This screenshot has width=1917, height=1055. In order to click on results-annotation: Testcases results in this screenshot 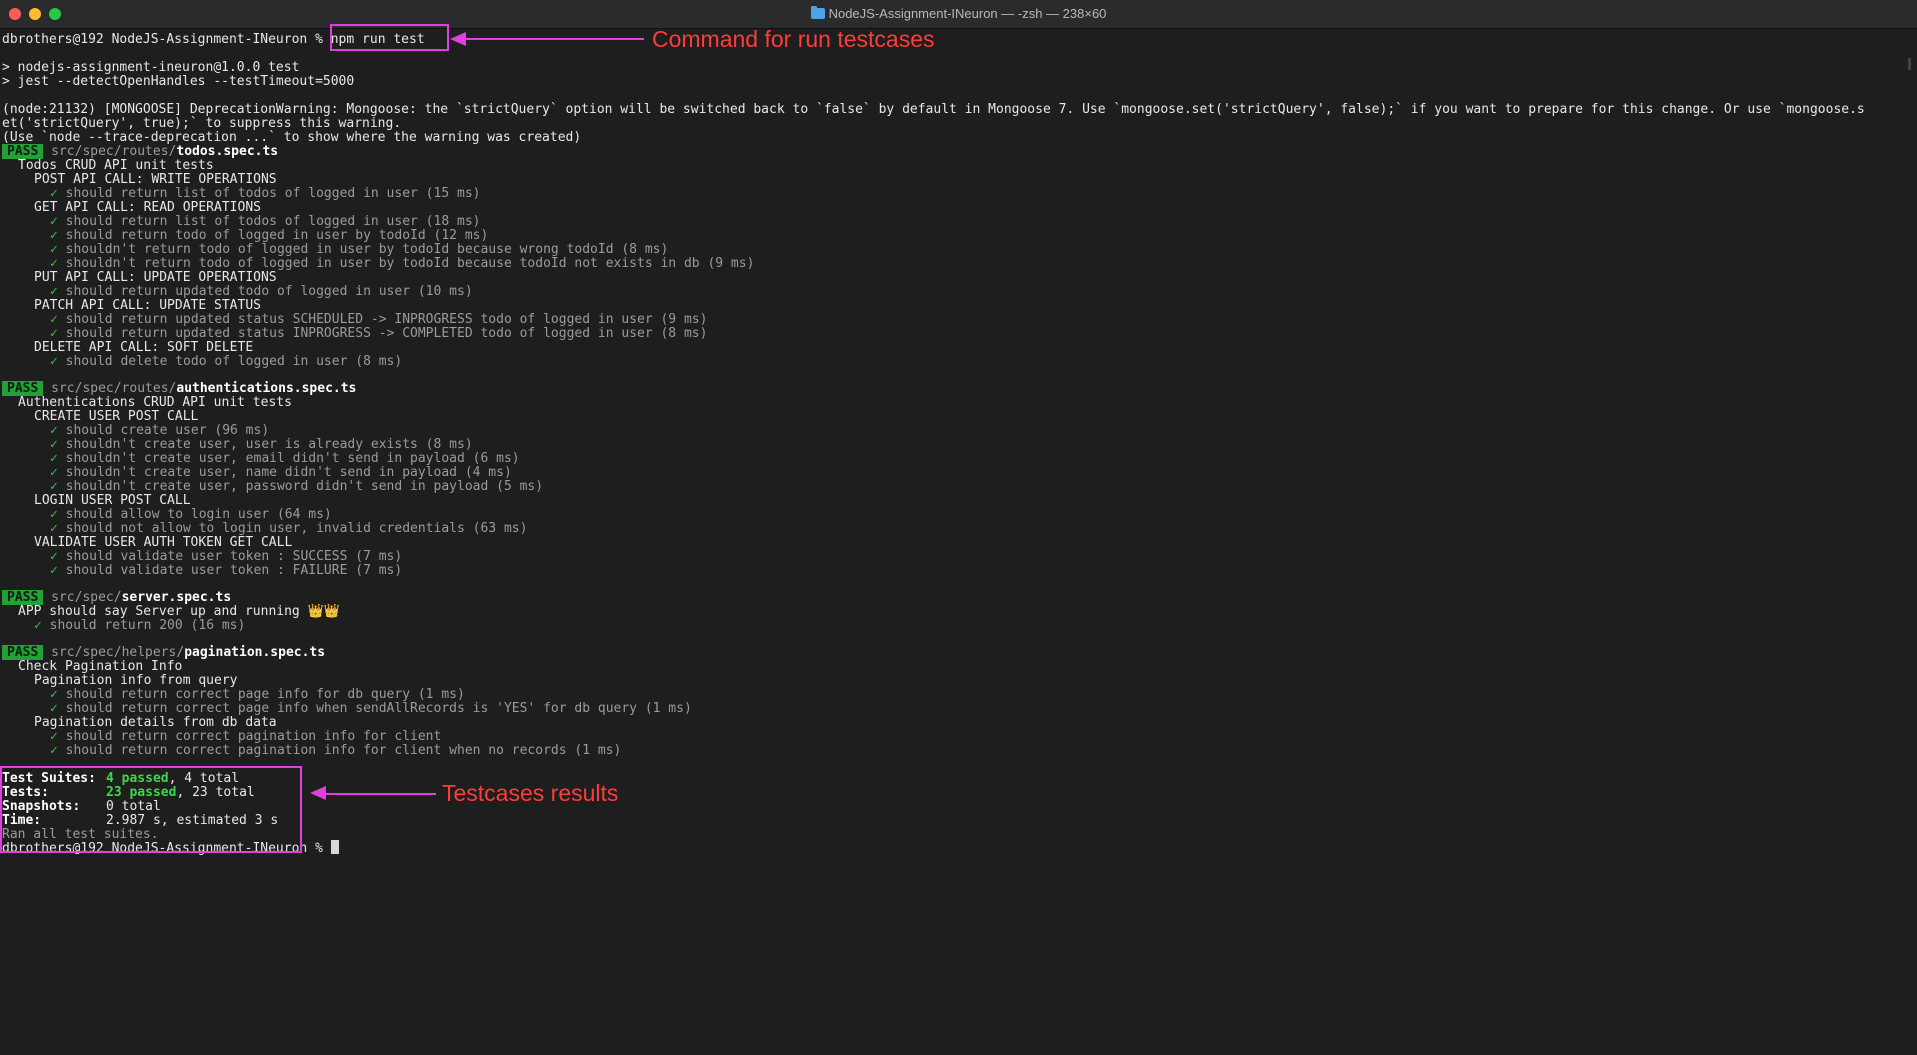, I will do `click(530, 793)`.